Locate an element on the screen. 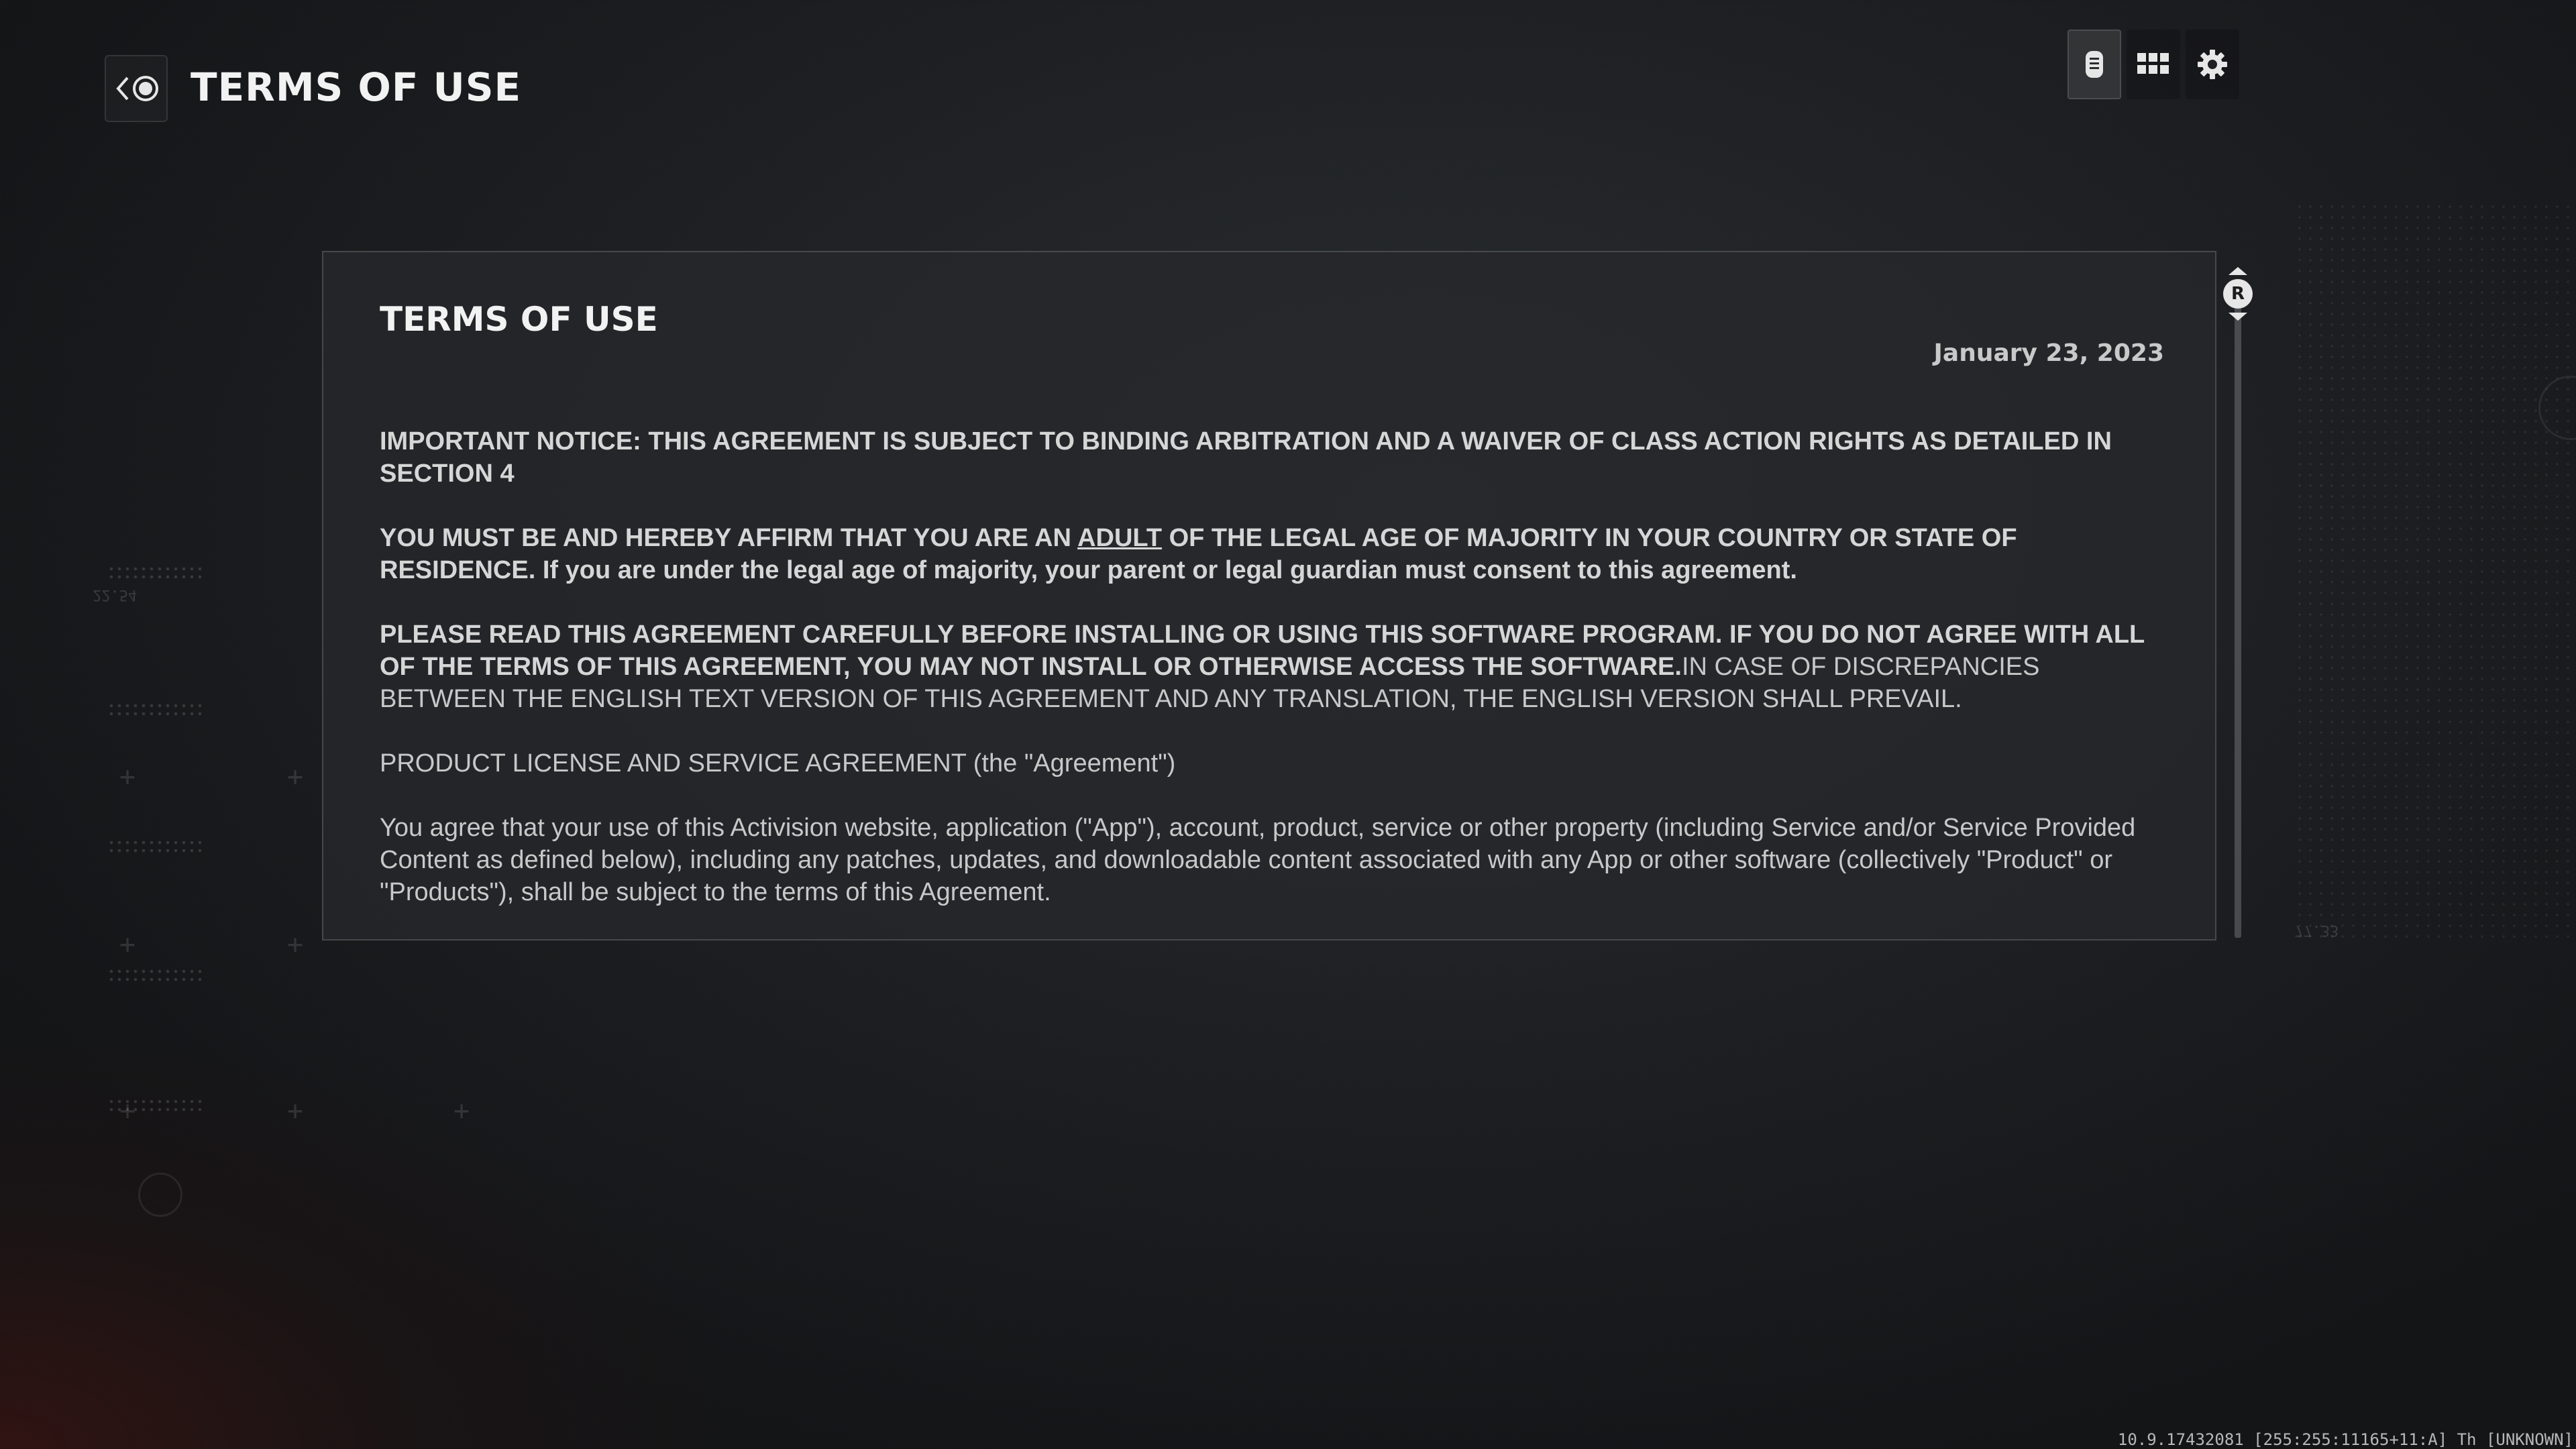 The image size is (2576, 1449). scroll-up-arrow-icon is located at coordinates (2238, 271).